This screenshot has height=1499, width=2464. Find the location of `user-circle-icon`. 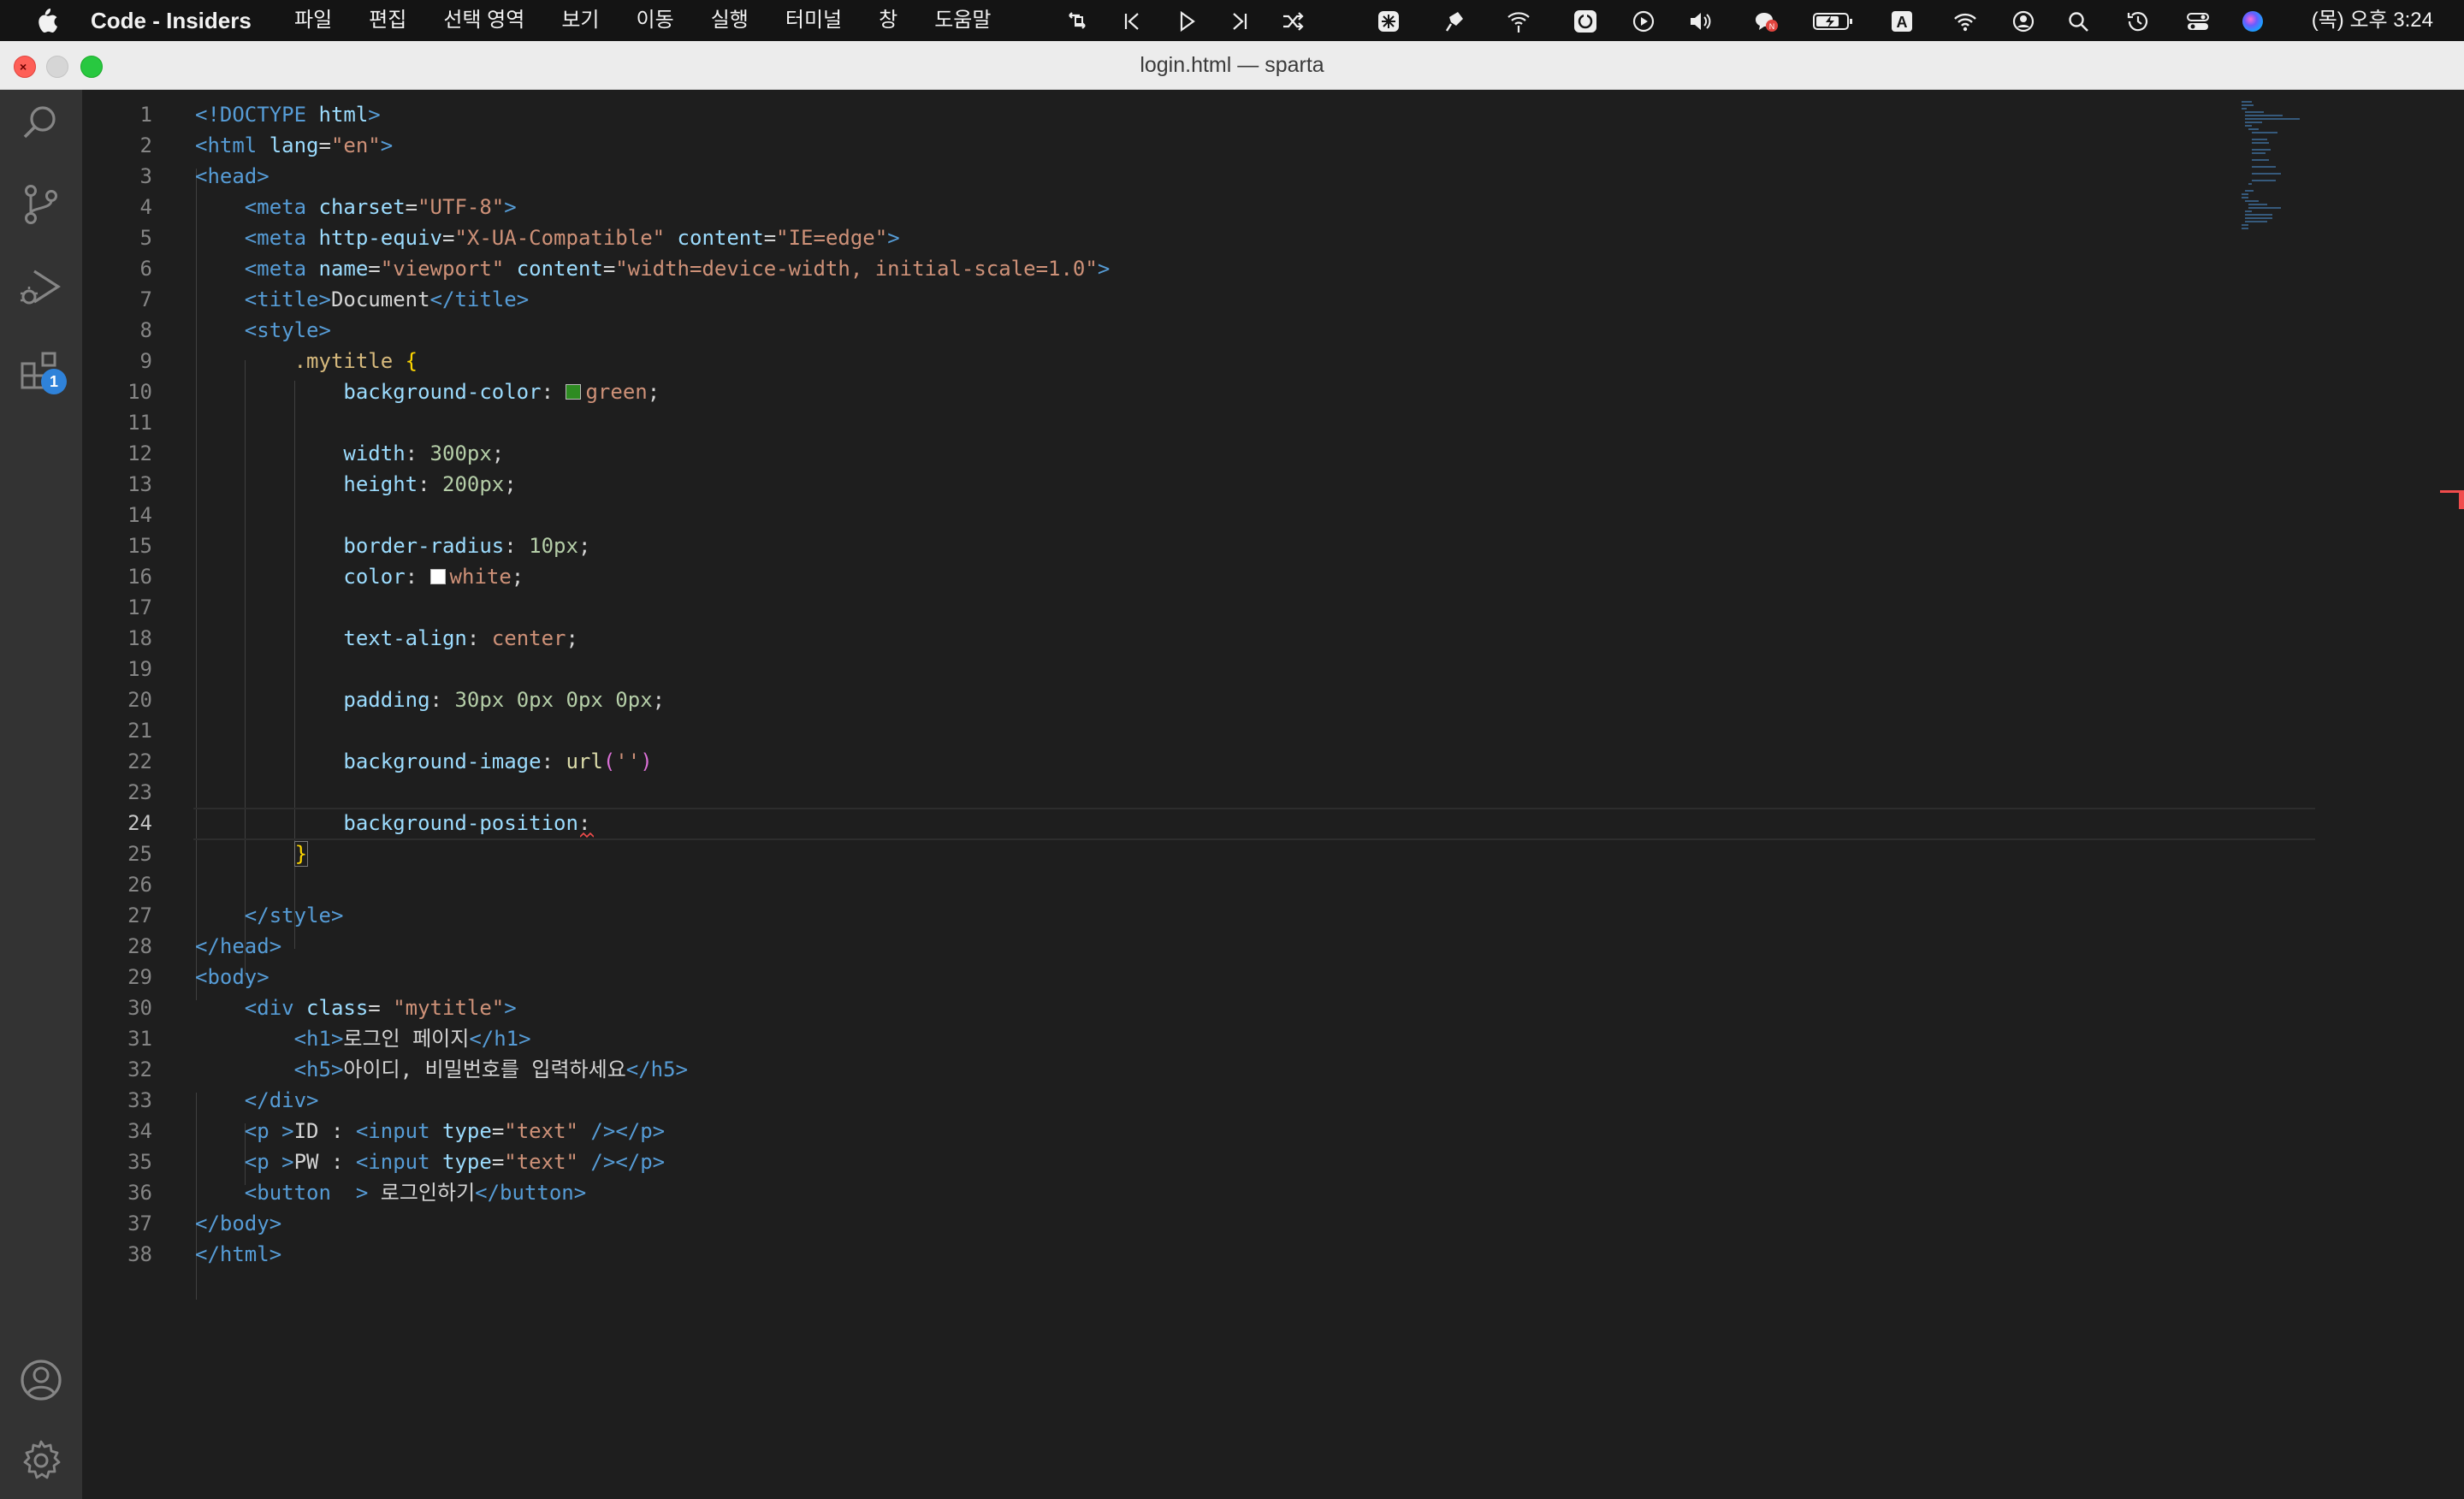

user-circle-icon is located at coordinates (2023, 21).